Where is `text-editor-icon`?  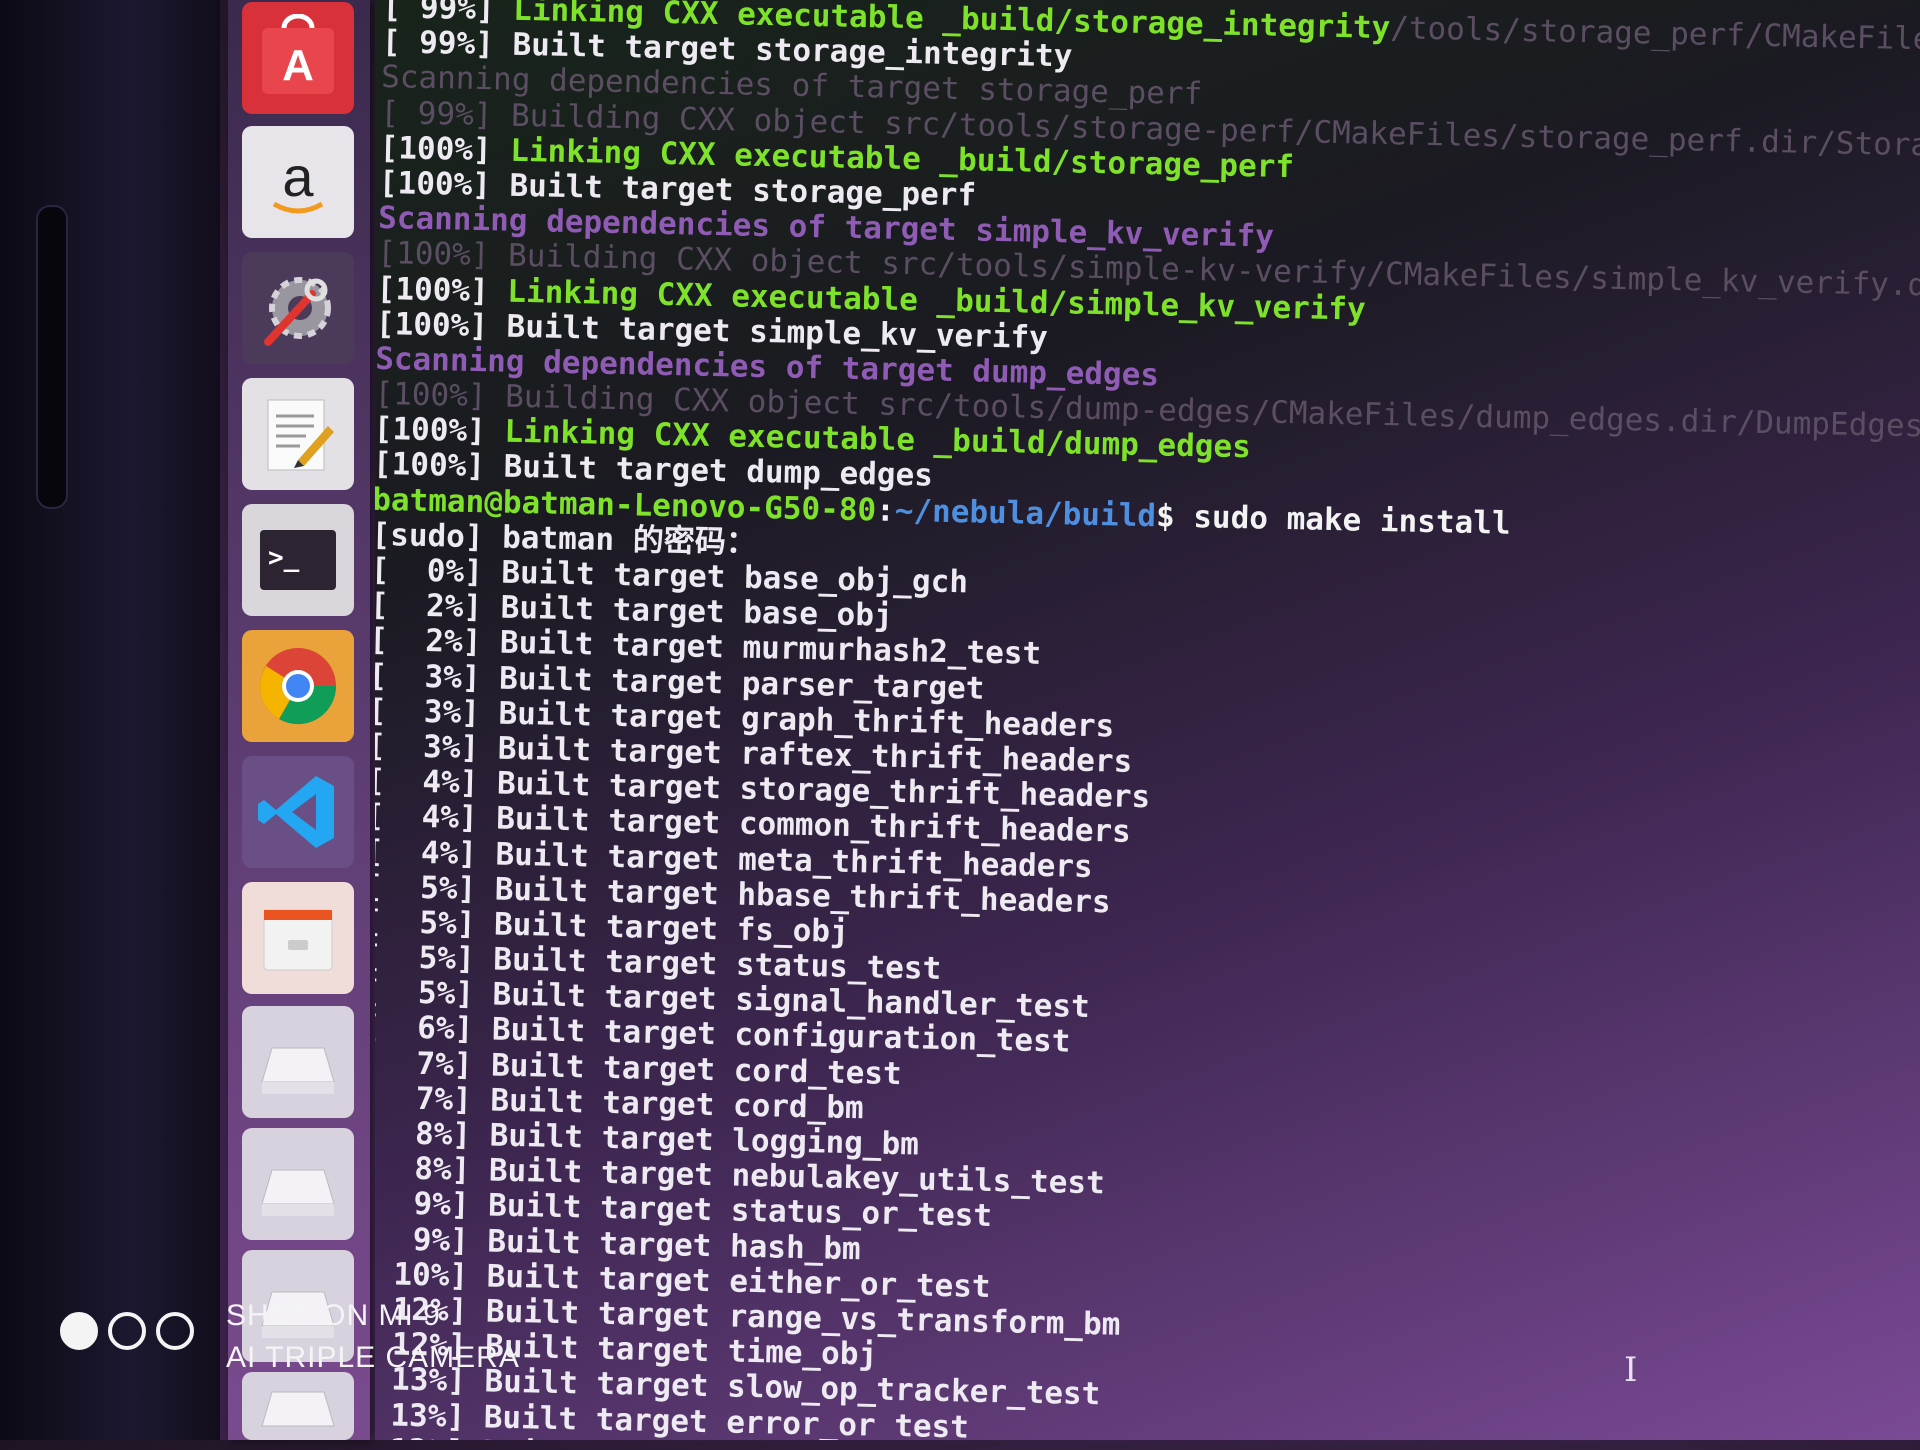 text-editor-icon is located at coordinates (298, 434).